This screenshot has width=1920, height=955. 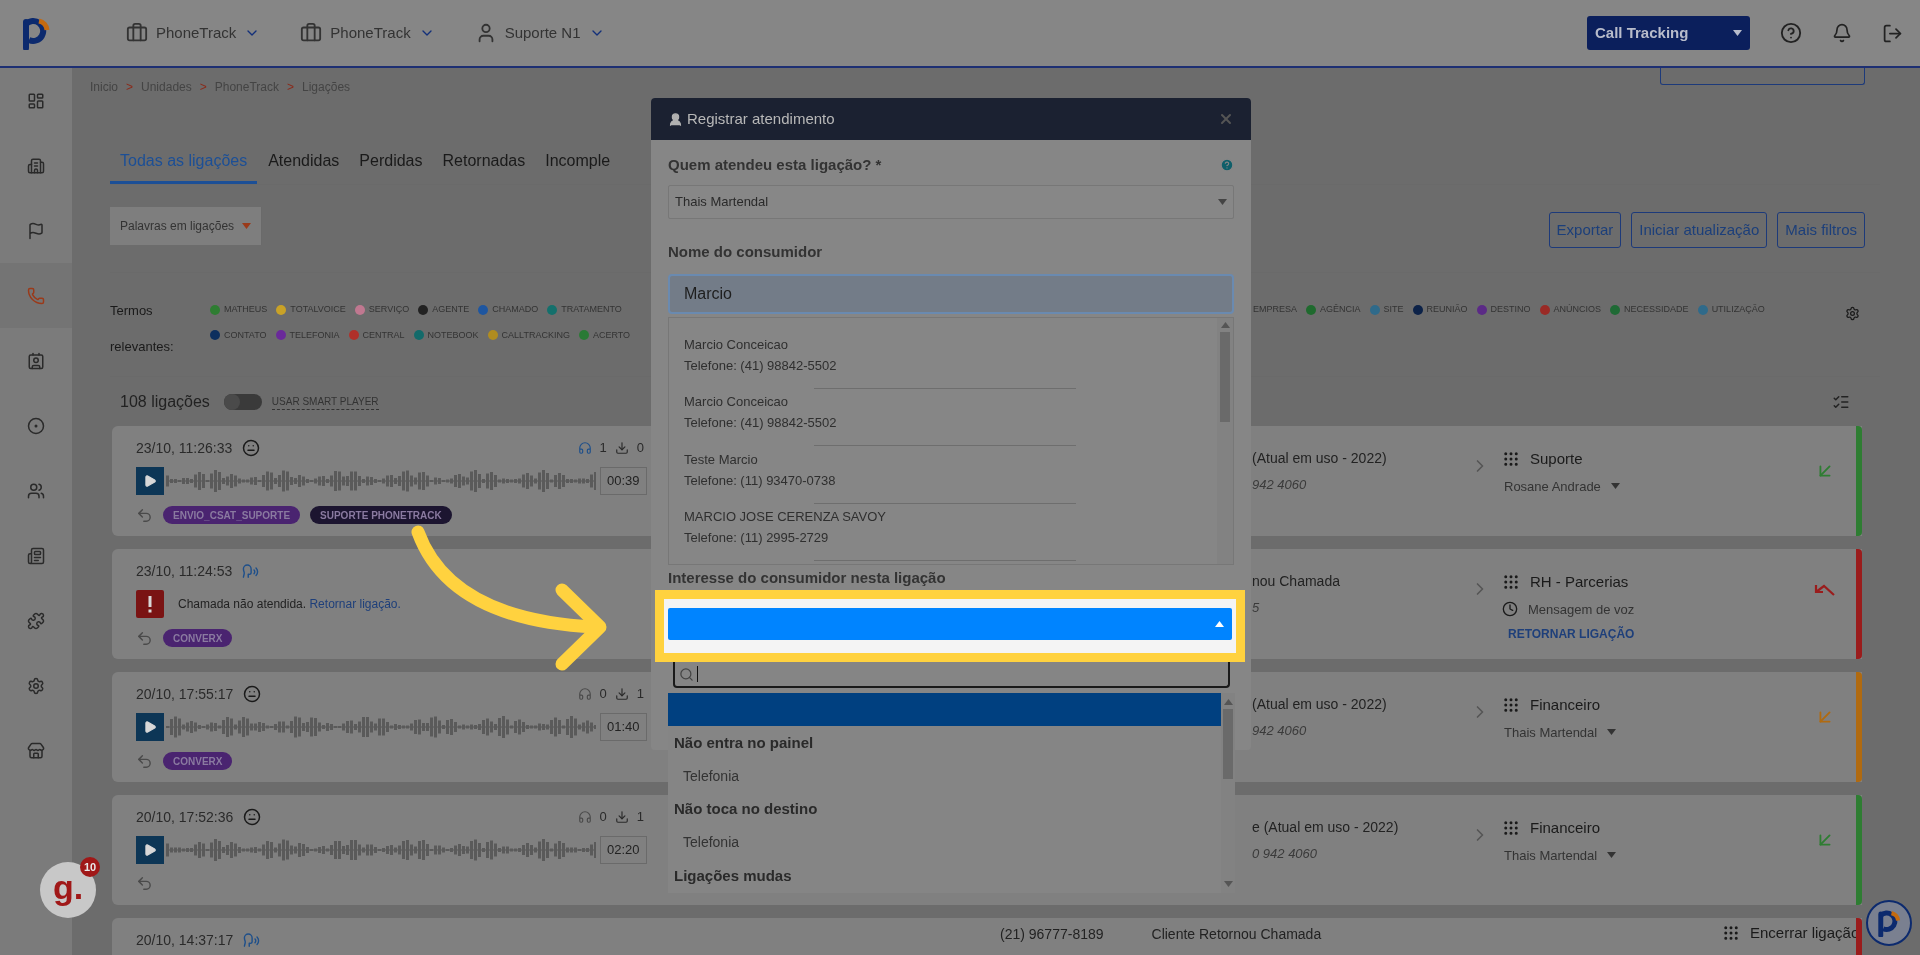 What do you see at coordinates (36, 230) in the screenshot?
I see `flag-icon` at bounding box center [36, 230].